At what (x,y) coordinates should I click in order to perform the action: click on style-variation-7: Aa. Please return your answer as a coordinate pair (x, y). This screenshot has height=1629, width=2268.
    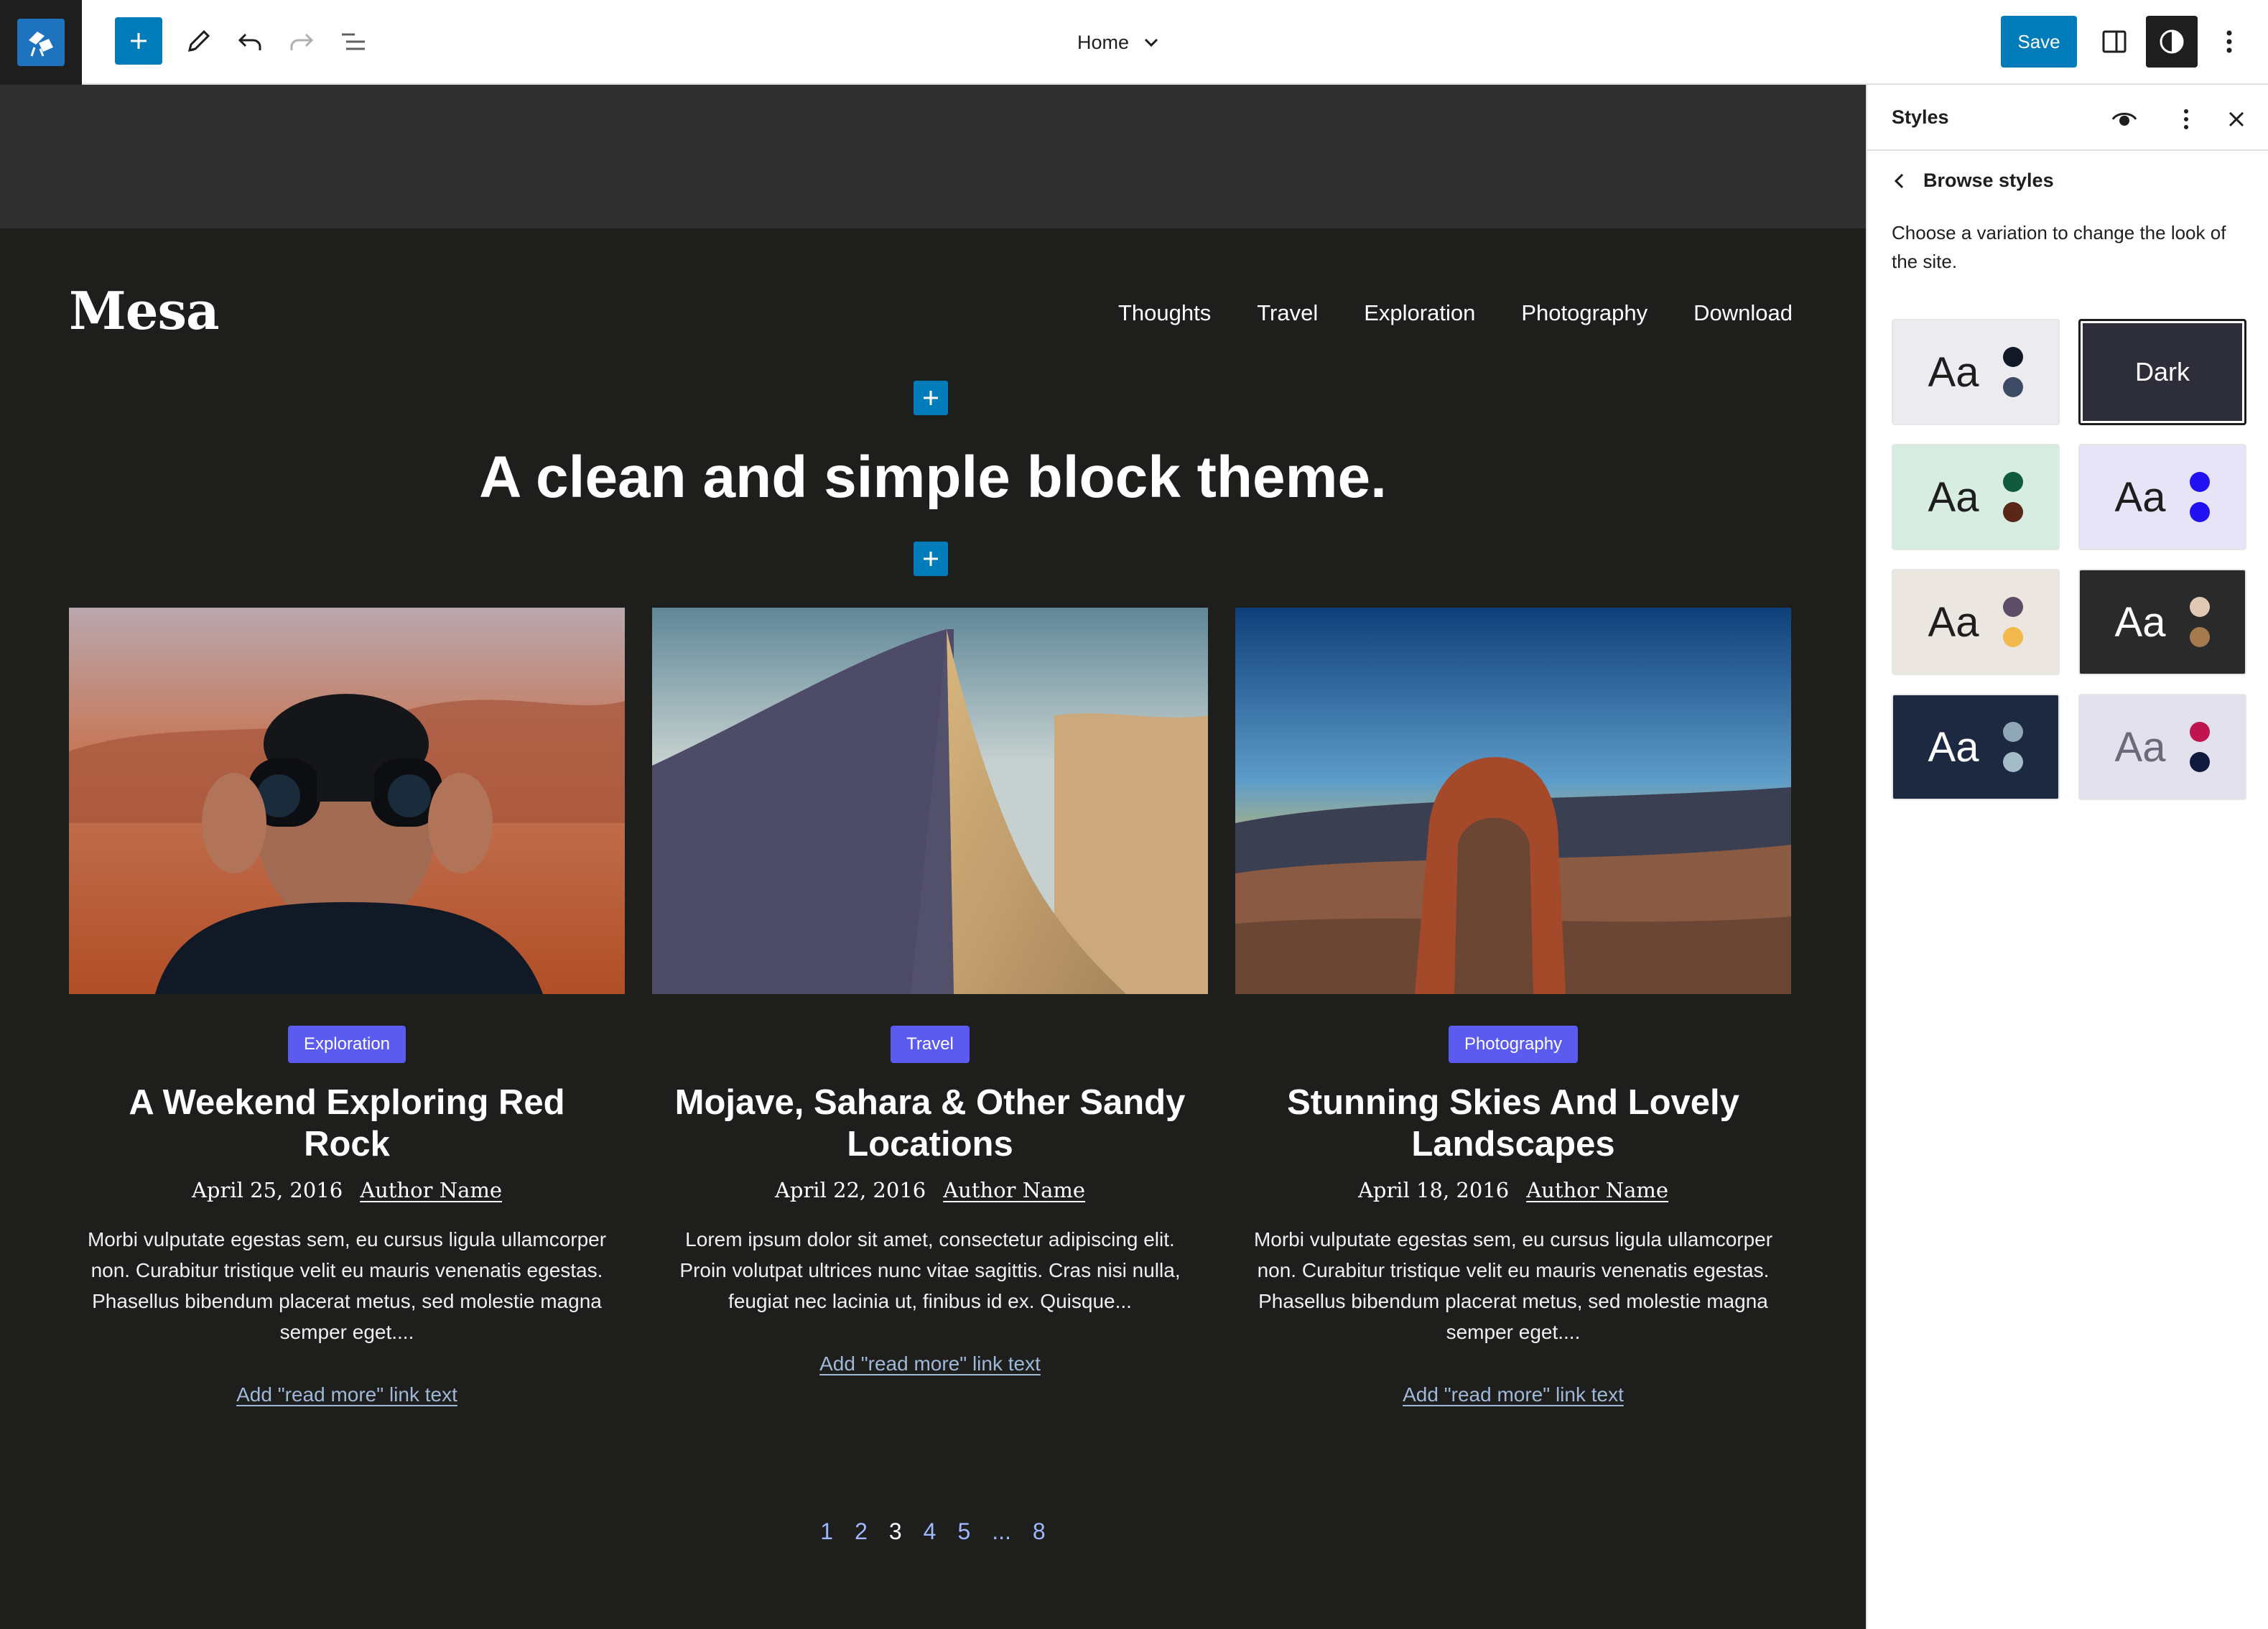
    Looking at the image, I should click on (1976, 747).